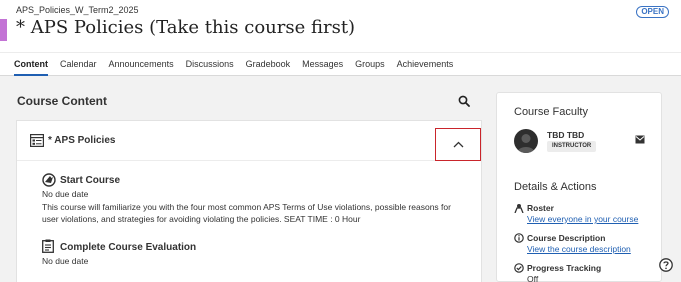 Image resolution: width=681 pixels, height=282 pixels. I want to click on tab-achievements: Achievements, so click(425, 64).